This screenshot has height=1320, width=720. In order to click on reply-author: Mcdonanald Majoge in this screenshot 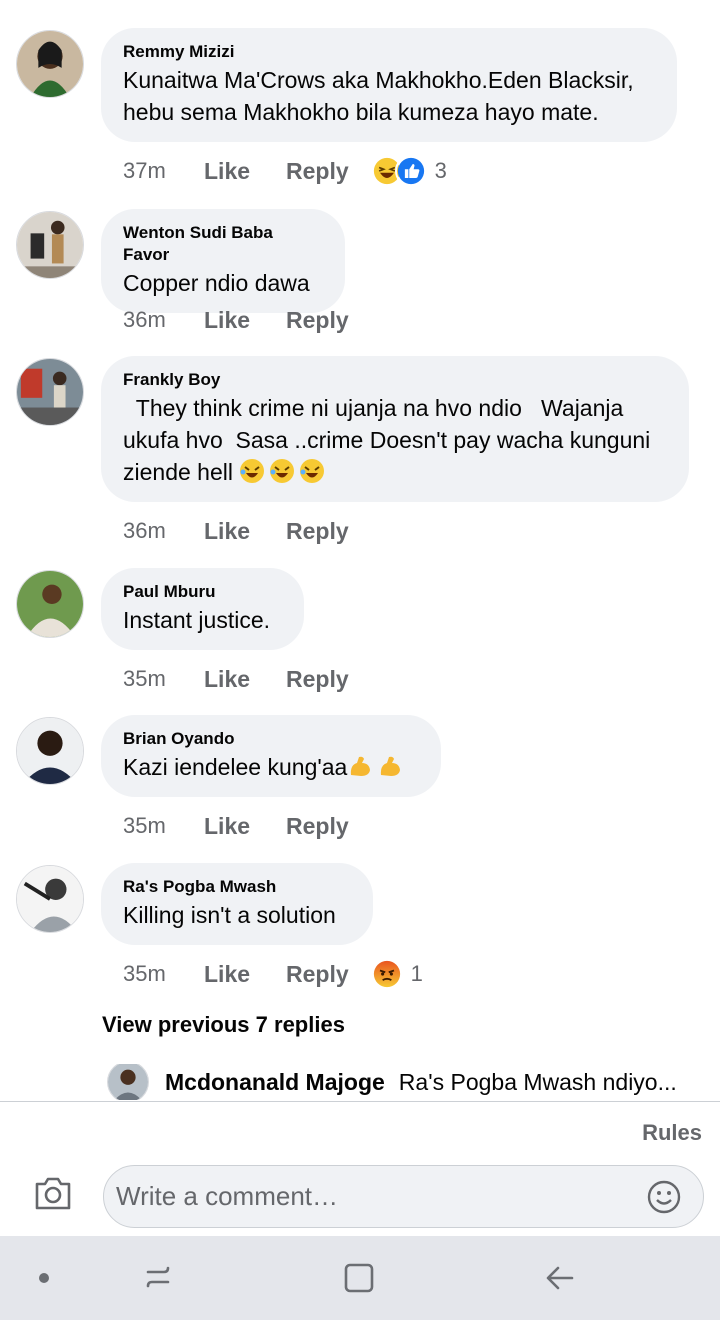, I will do `click(275, 1081)`.